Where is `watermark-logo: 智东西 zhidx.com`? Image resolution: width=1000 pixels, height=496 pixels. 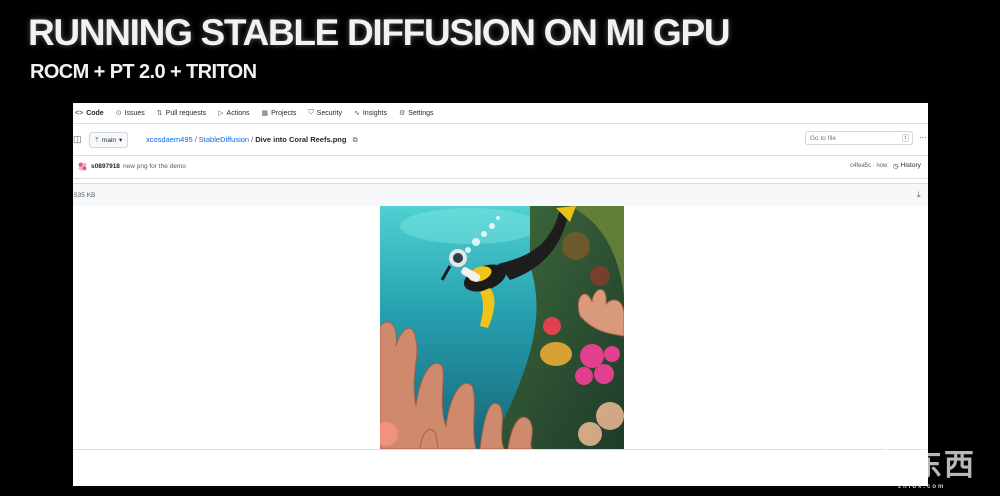
watermark-logo: 智东西 zhidx.com is located at coordinates (928, 465).